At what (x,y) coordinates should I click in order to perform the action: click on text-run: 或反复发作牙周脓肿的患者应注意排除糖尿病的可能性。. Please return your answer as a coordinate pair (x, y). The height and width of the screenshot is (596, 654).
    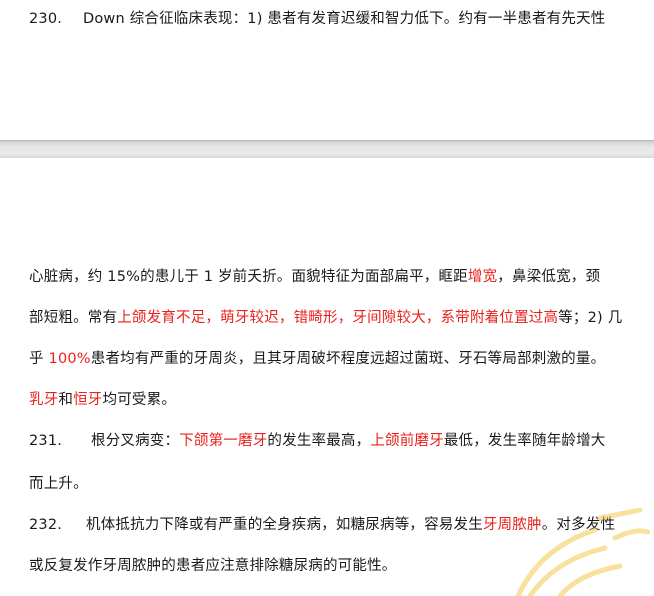
    Looking at the image, I should click on (213, 566).